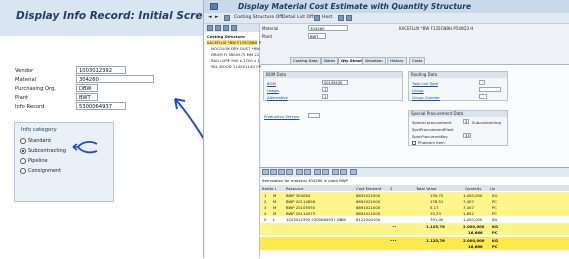  Describe the element at coordinates (335, 172) in the screenshot. I see `export-icon` at that location.